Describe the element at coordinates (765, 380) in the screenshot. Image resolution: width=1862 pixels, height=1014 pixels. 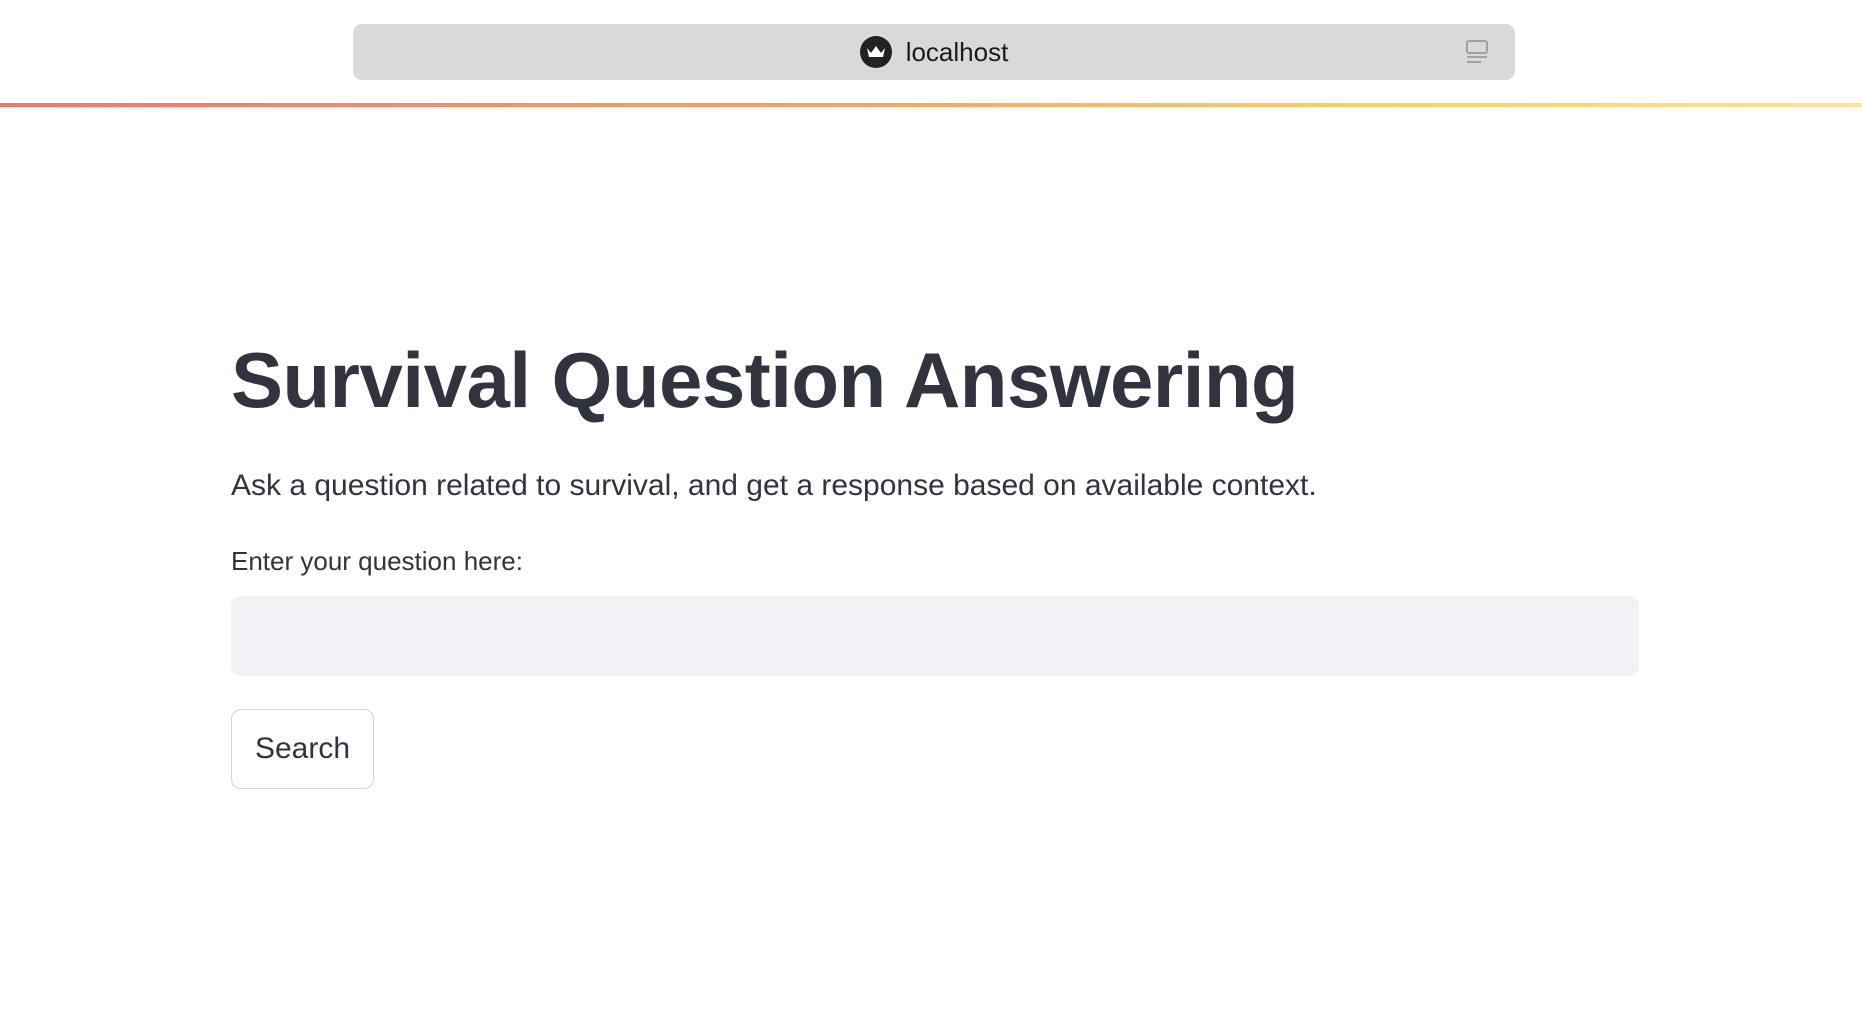
I see `page-title: Survival Question Answering` at that location.